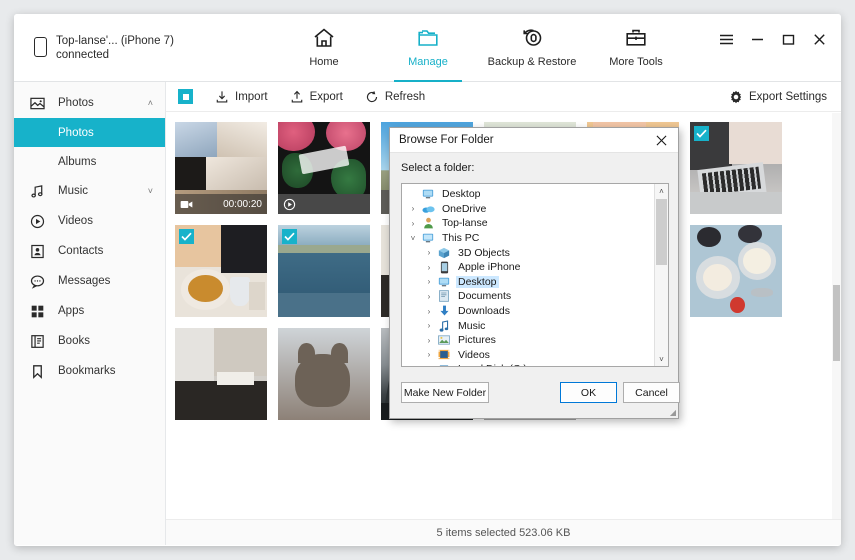 Image resolution: width=855 pixels, height=560 pixels. Describe the element at coordinates (89, 103) in the screenshot. I see `sidebar-item-photos: Photos ˄` at that location.